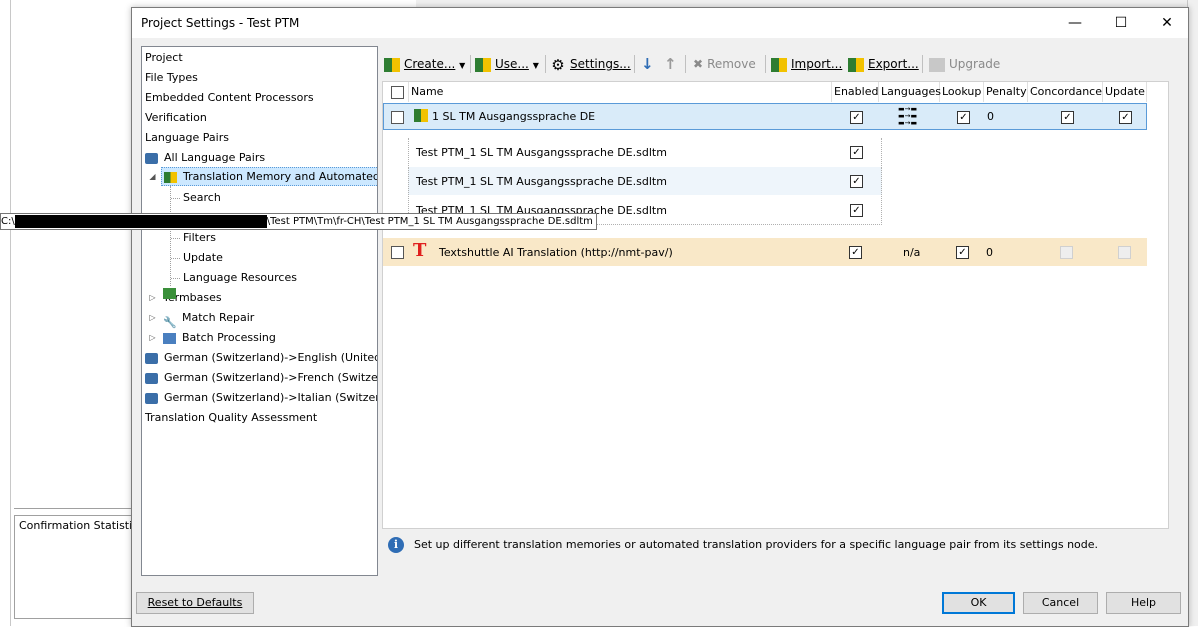 The height and width of the screenshot is (627, 1198). What do you see at coordinates (620, 92) in the screenshot?
I see `header-name: Name` at bounding box center [620, 92].